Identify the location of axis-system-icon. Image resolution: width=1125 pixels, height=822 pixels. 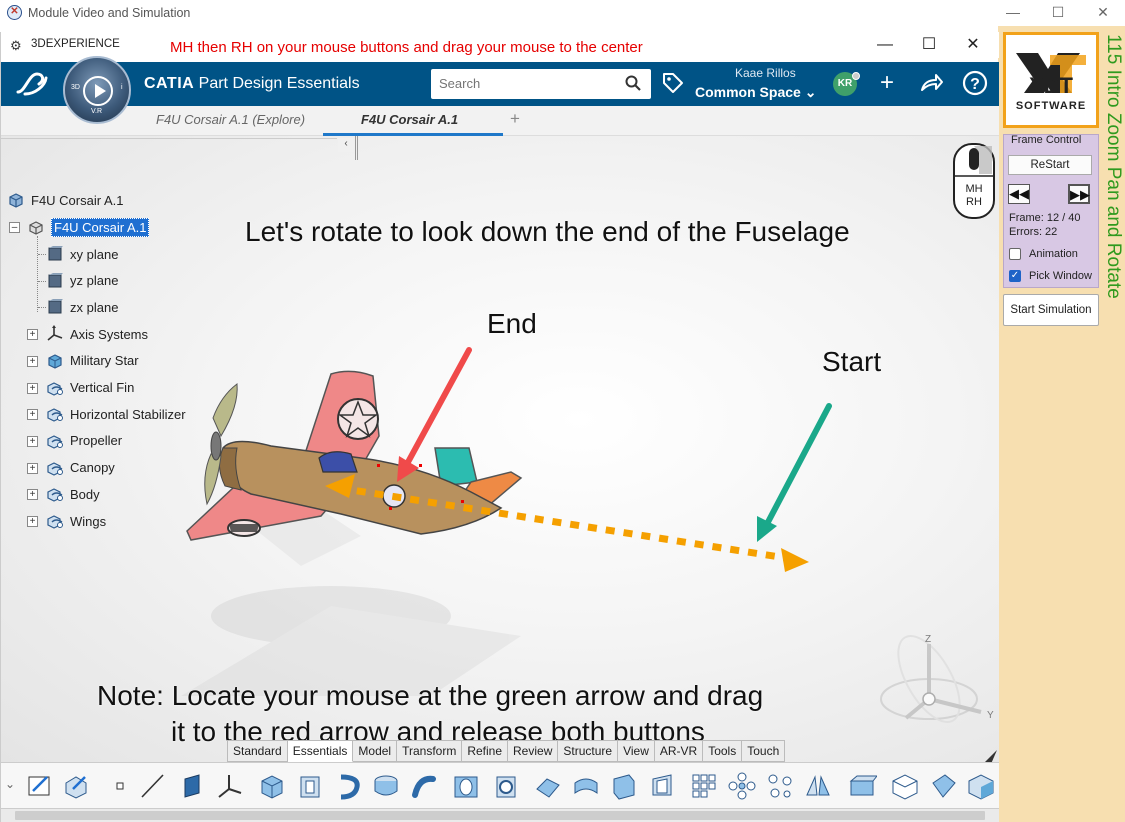
(230, 786).